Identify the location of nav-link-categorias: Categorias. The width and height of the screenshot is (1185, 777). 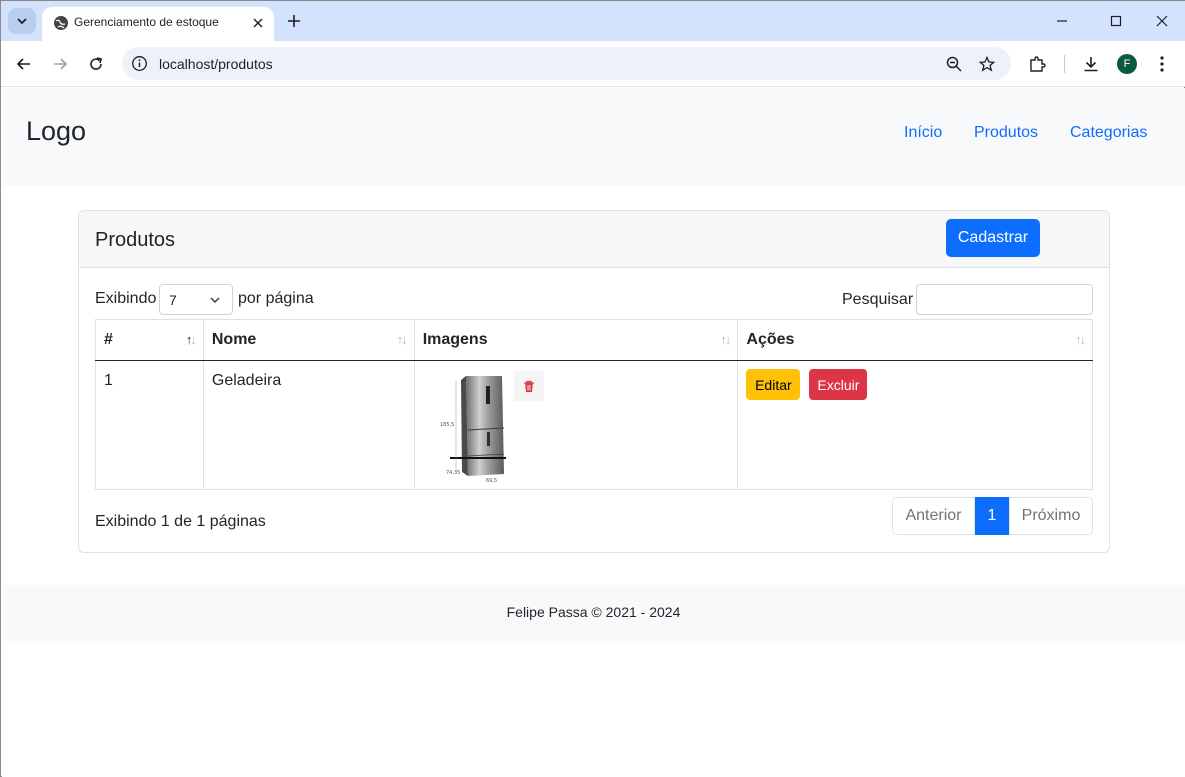
(1108, 133).